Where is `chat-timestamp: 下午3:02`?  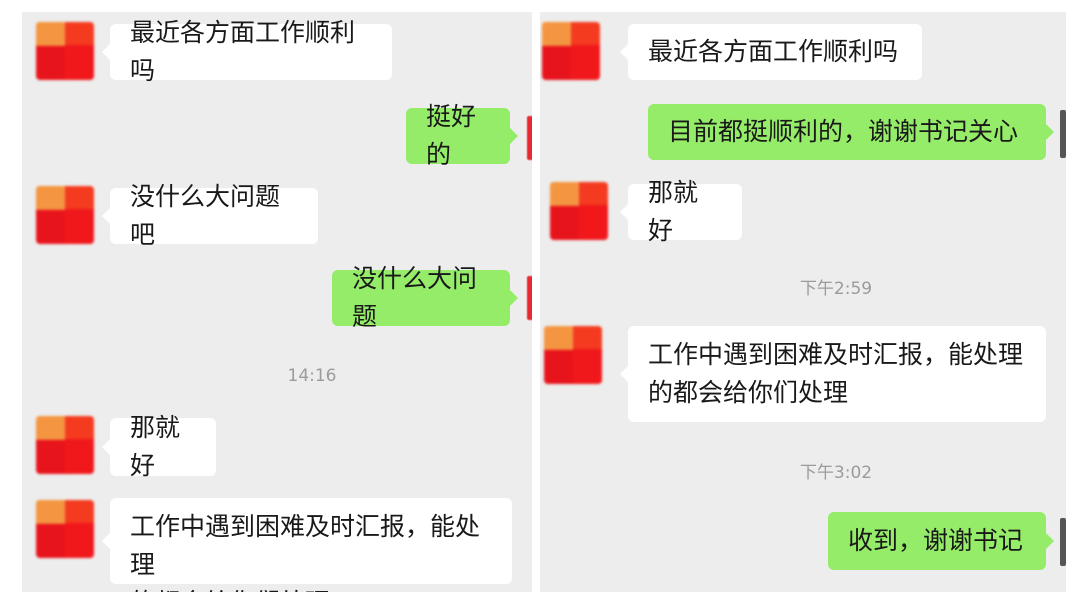
chat-timestamp: 下午3:02 is located at coordinates (836, 473).